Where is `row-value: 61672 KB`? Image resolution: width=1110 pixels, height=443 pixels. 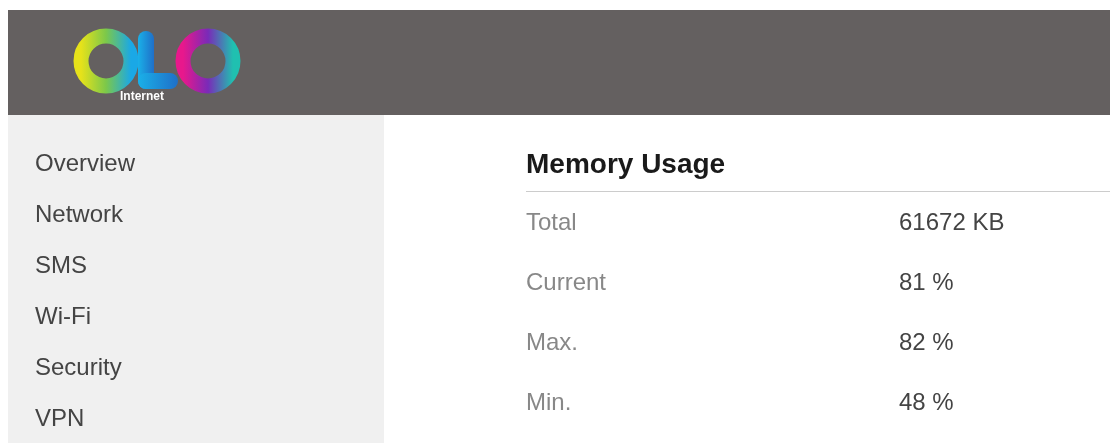
row-value: 61672 KB is located at coordinates (952, 222).